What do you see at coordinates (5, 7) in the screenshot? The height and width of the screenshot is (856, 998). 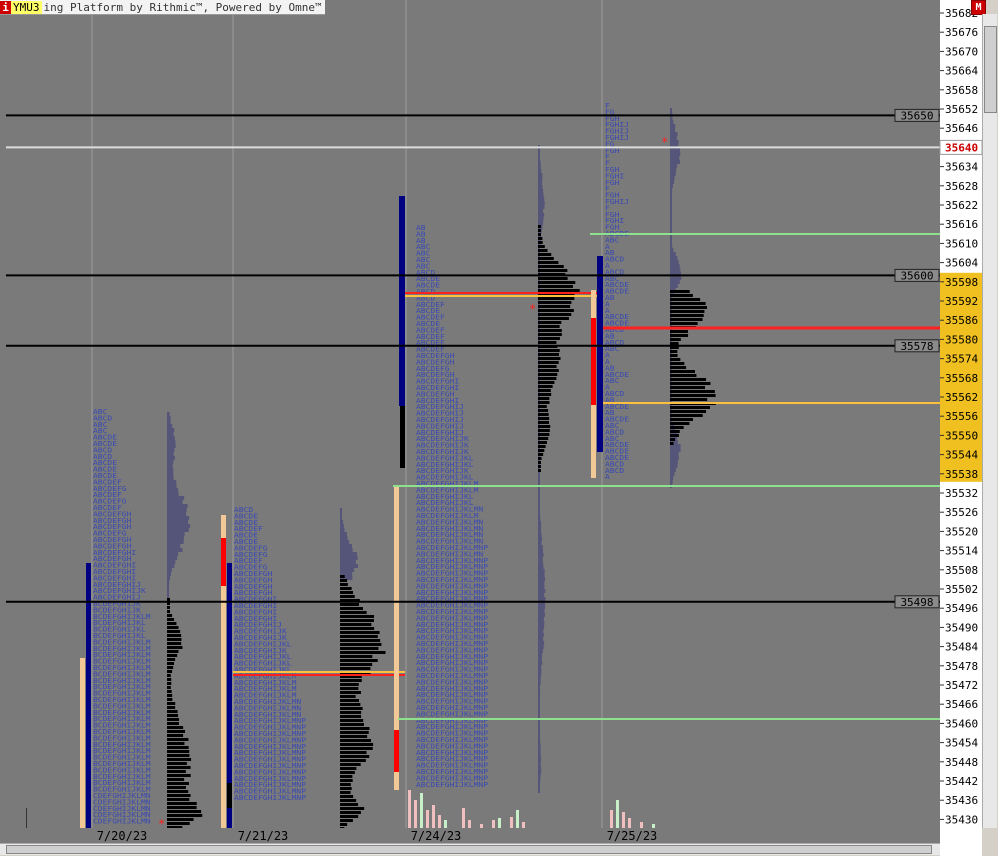 I see `app-icon: i` at bounding box center [5, 7].